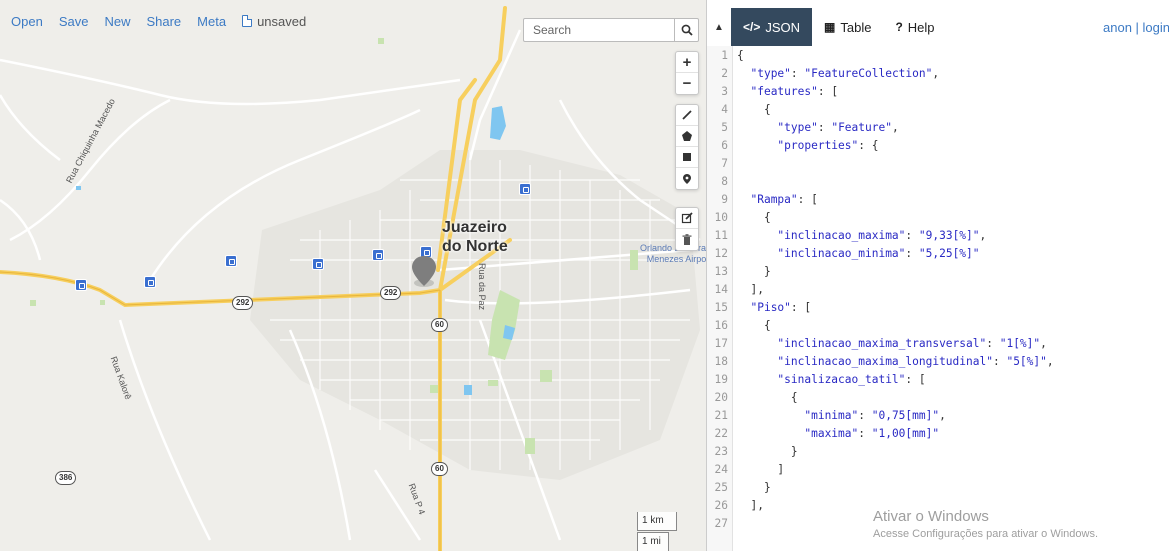 The image size is (1169, 551). Describe the element at coordinates (687, 178) in the screenshot. I see `draw-marker-button` at that location.